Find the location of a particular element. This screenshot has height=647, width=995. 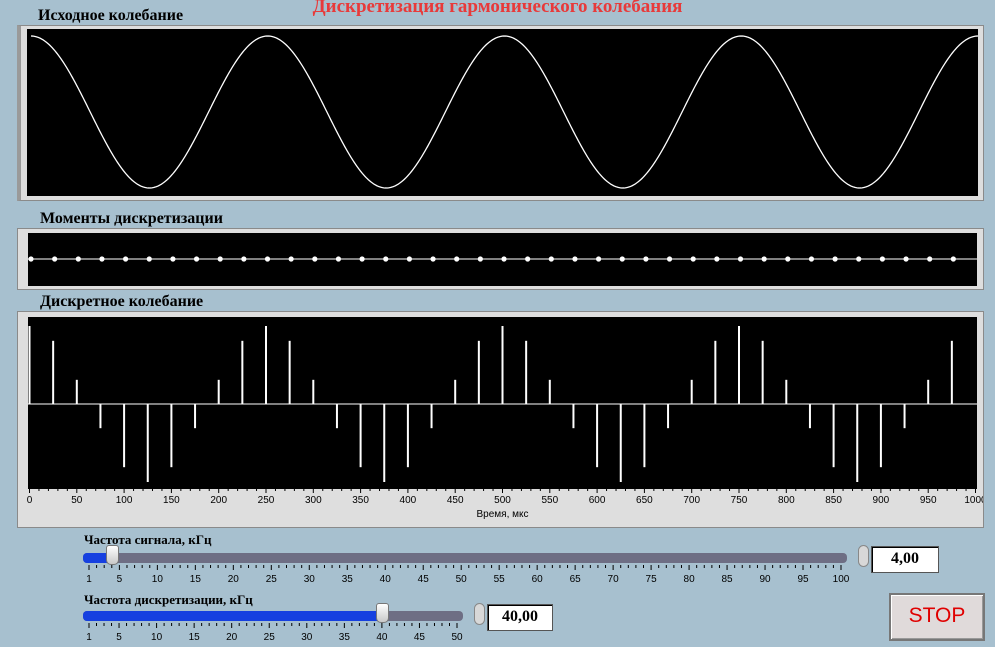

slider-tick-label: 55 is located at coordinates (500, 579).